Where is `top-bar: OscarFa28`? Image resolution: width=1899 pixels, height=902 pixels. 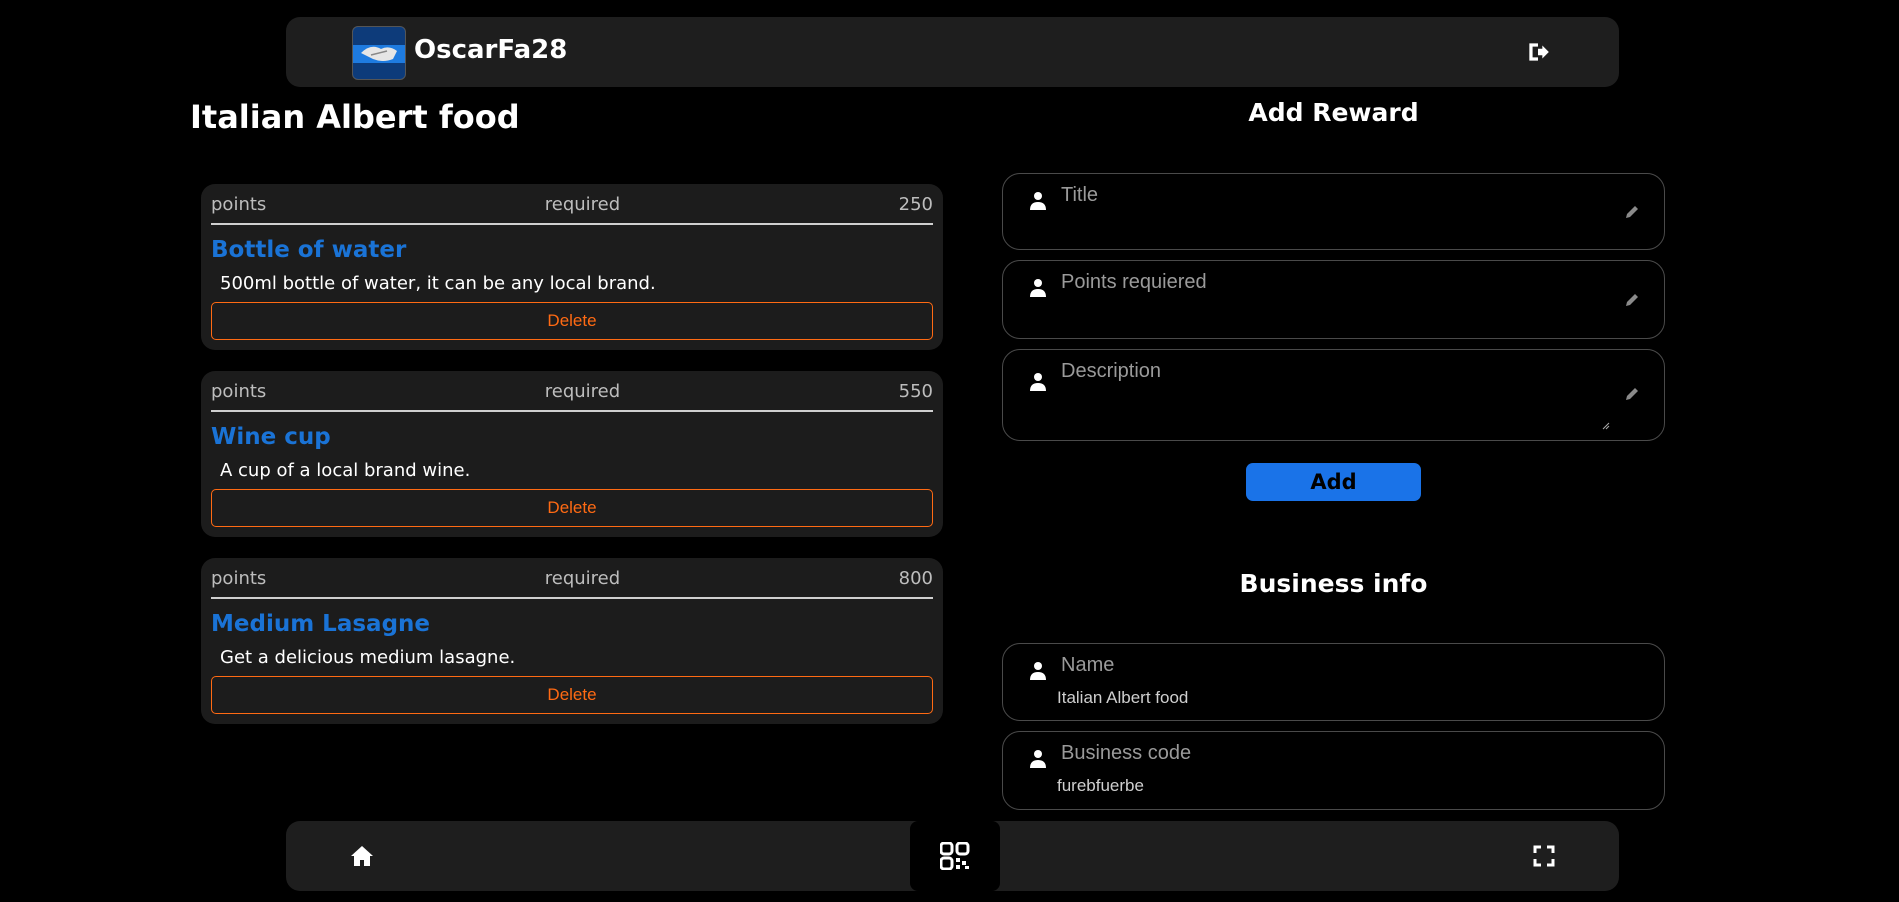
top-bar: OscarFa28 is located at coordinates (952, 52).